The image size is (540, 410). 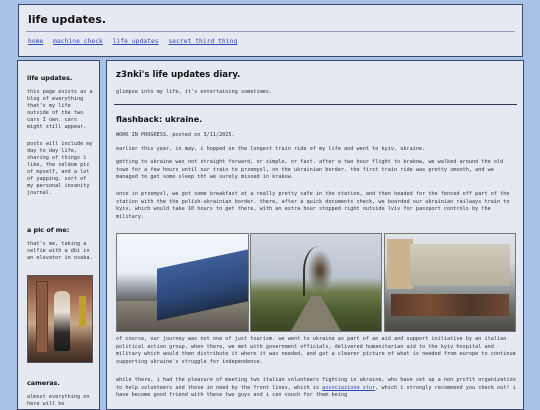 I want to click on header-divider, so click(x=270, y=31).